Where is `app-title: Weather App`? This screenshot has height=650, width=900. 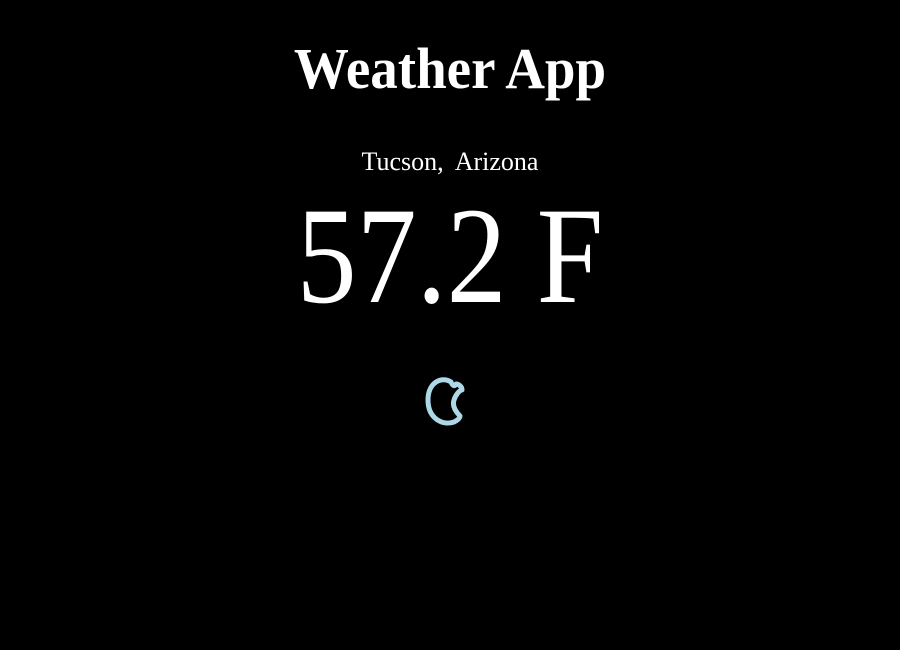 app-title: Weather App is located at coordinates (450, 68).